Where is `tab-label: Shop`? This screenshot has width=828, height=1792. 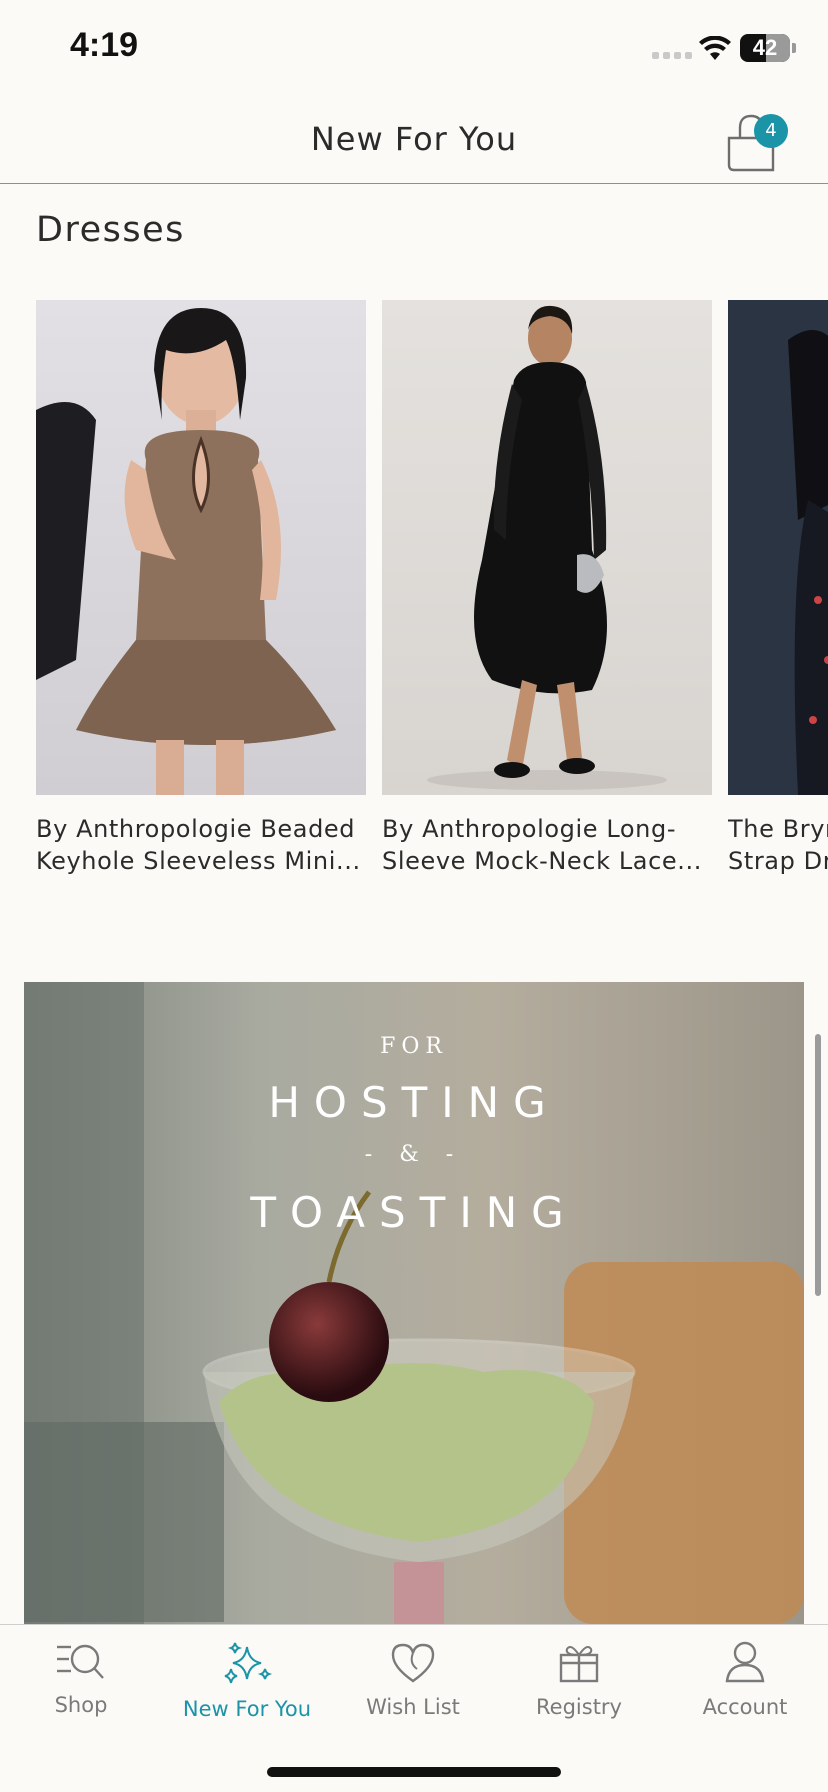 tab-label: Shop is located at coordinates (81, 1705).